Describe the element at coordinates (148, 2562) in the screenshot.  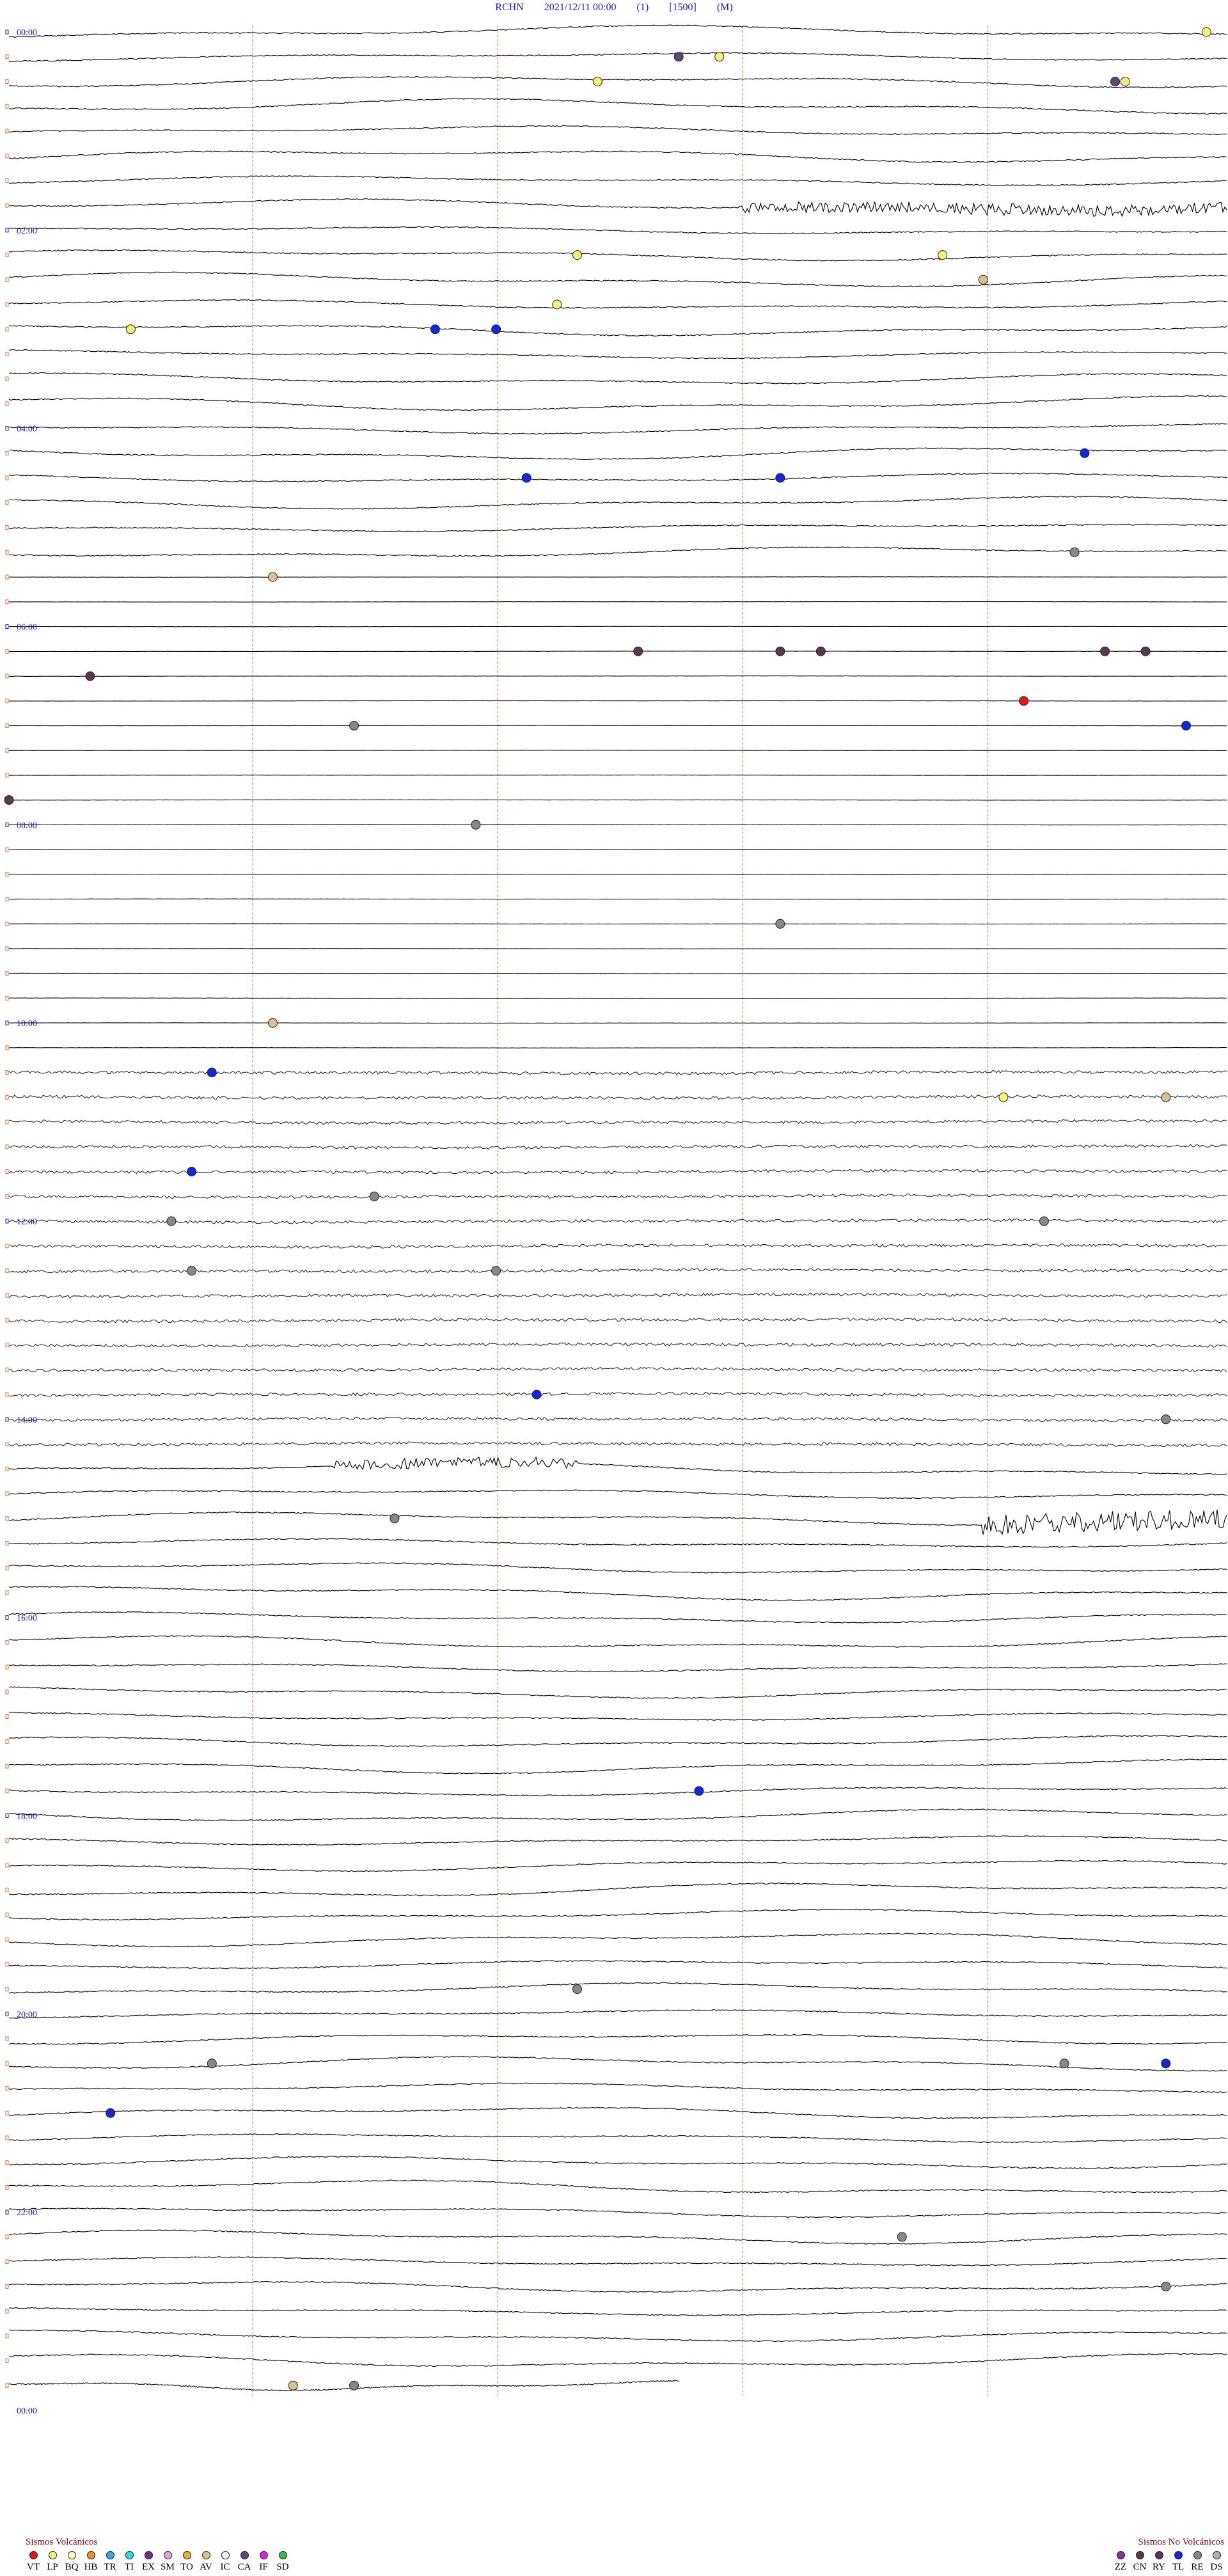
I see `legend-item-ex: EX` at that location.